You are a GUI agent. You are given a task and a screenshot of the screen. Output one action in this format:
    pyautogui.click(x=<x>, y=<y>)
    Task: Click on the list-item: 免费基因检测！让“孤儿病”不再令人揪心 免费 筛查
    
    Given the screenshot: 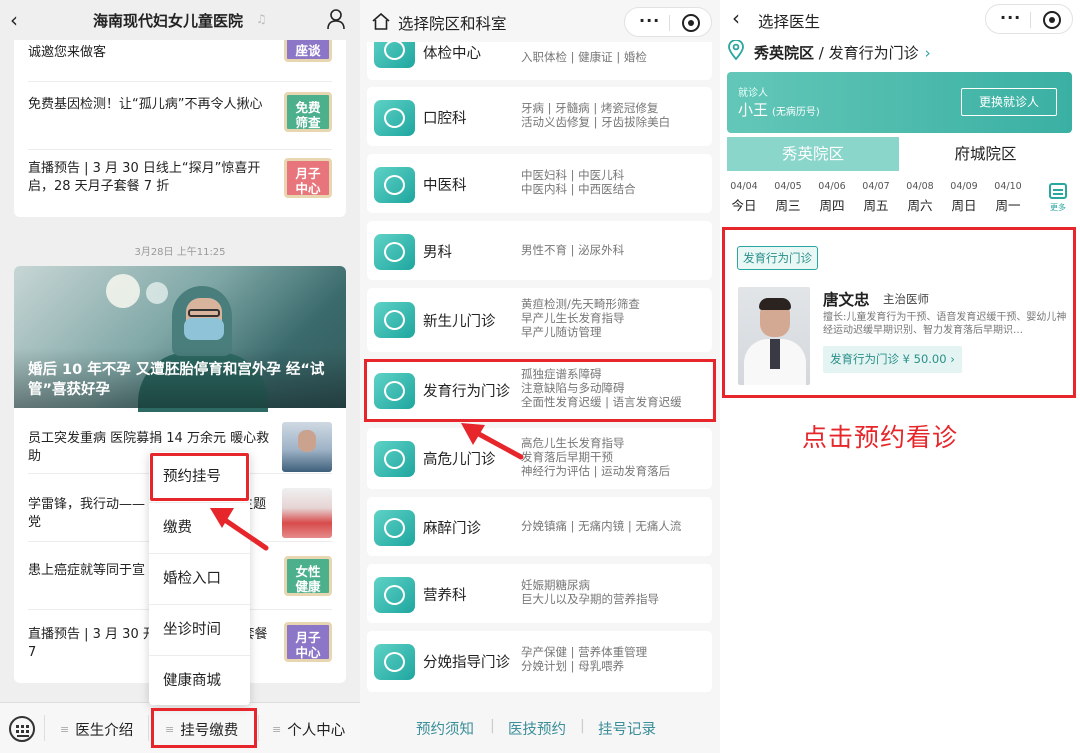 What is the action you would take?
    pyautogui.click(x=180, y=116)
    